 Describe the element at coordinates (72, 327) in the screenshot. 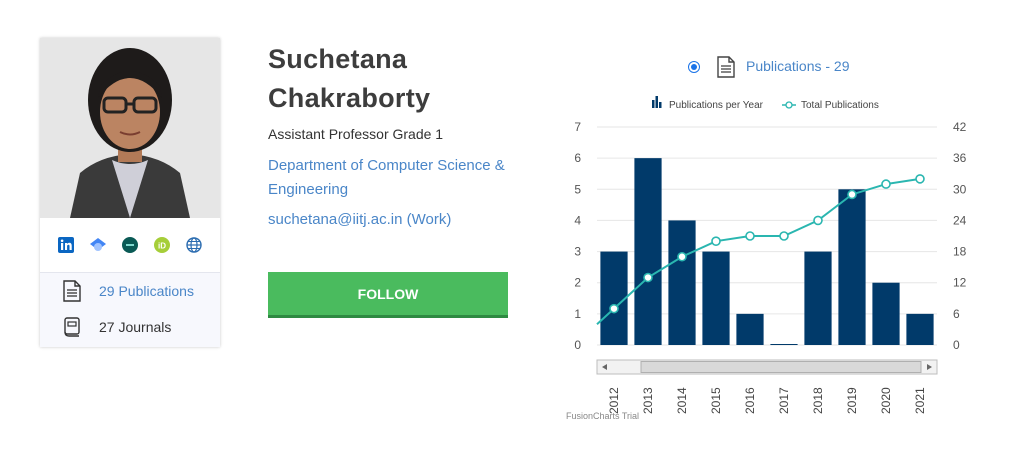

I see `journal-book-icon` at that location.